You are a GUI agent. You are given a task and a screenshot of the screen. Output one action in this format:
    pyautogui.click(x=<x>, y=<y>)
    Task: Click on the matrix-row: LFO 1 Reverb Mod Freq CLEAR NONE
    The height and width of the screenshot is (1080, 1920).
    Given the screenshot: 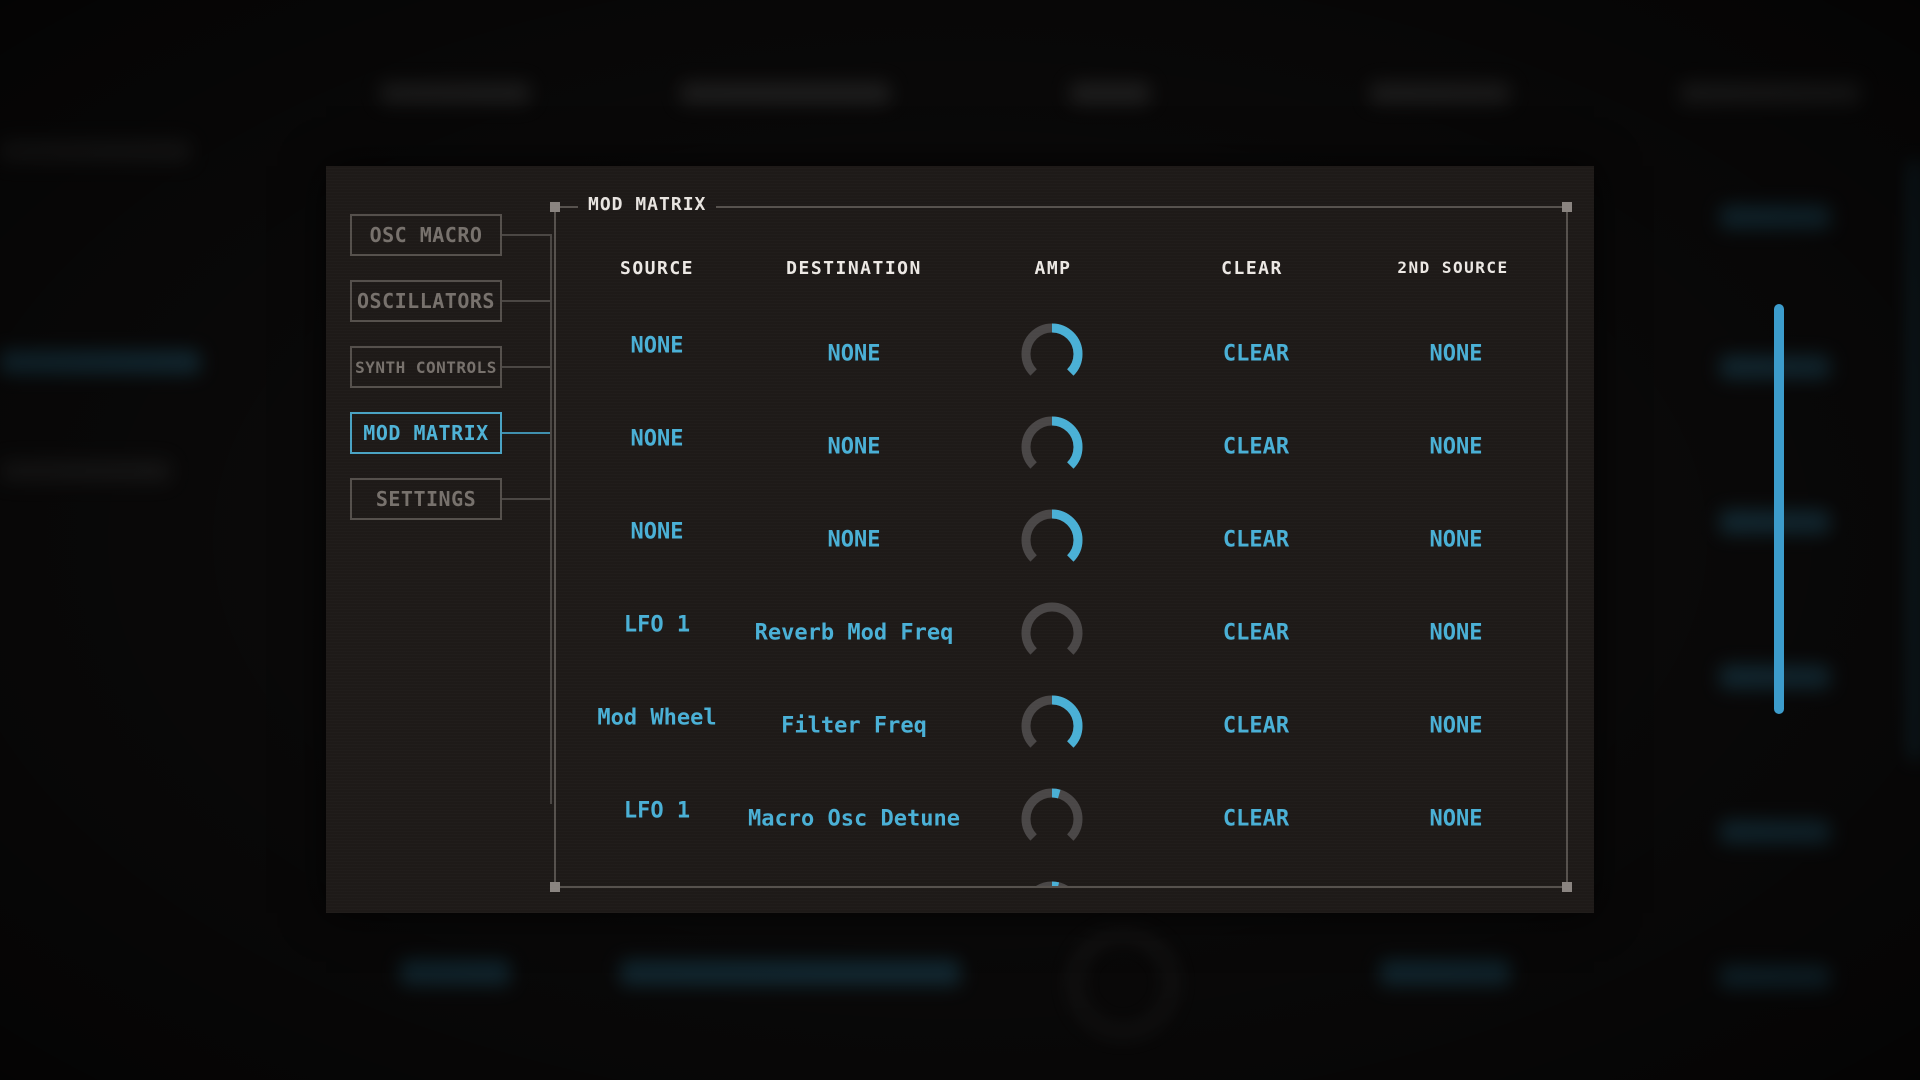 What is the action you would take?
    pyautogui.click(x=1061, y=632)
    